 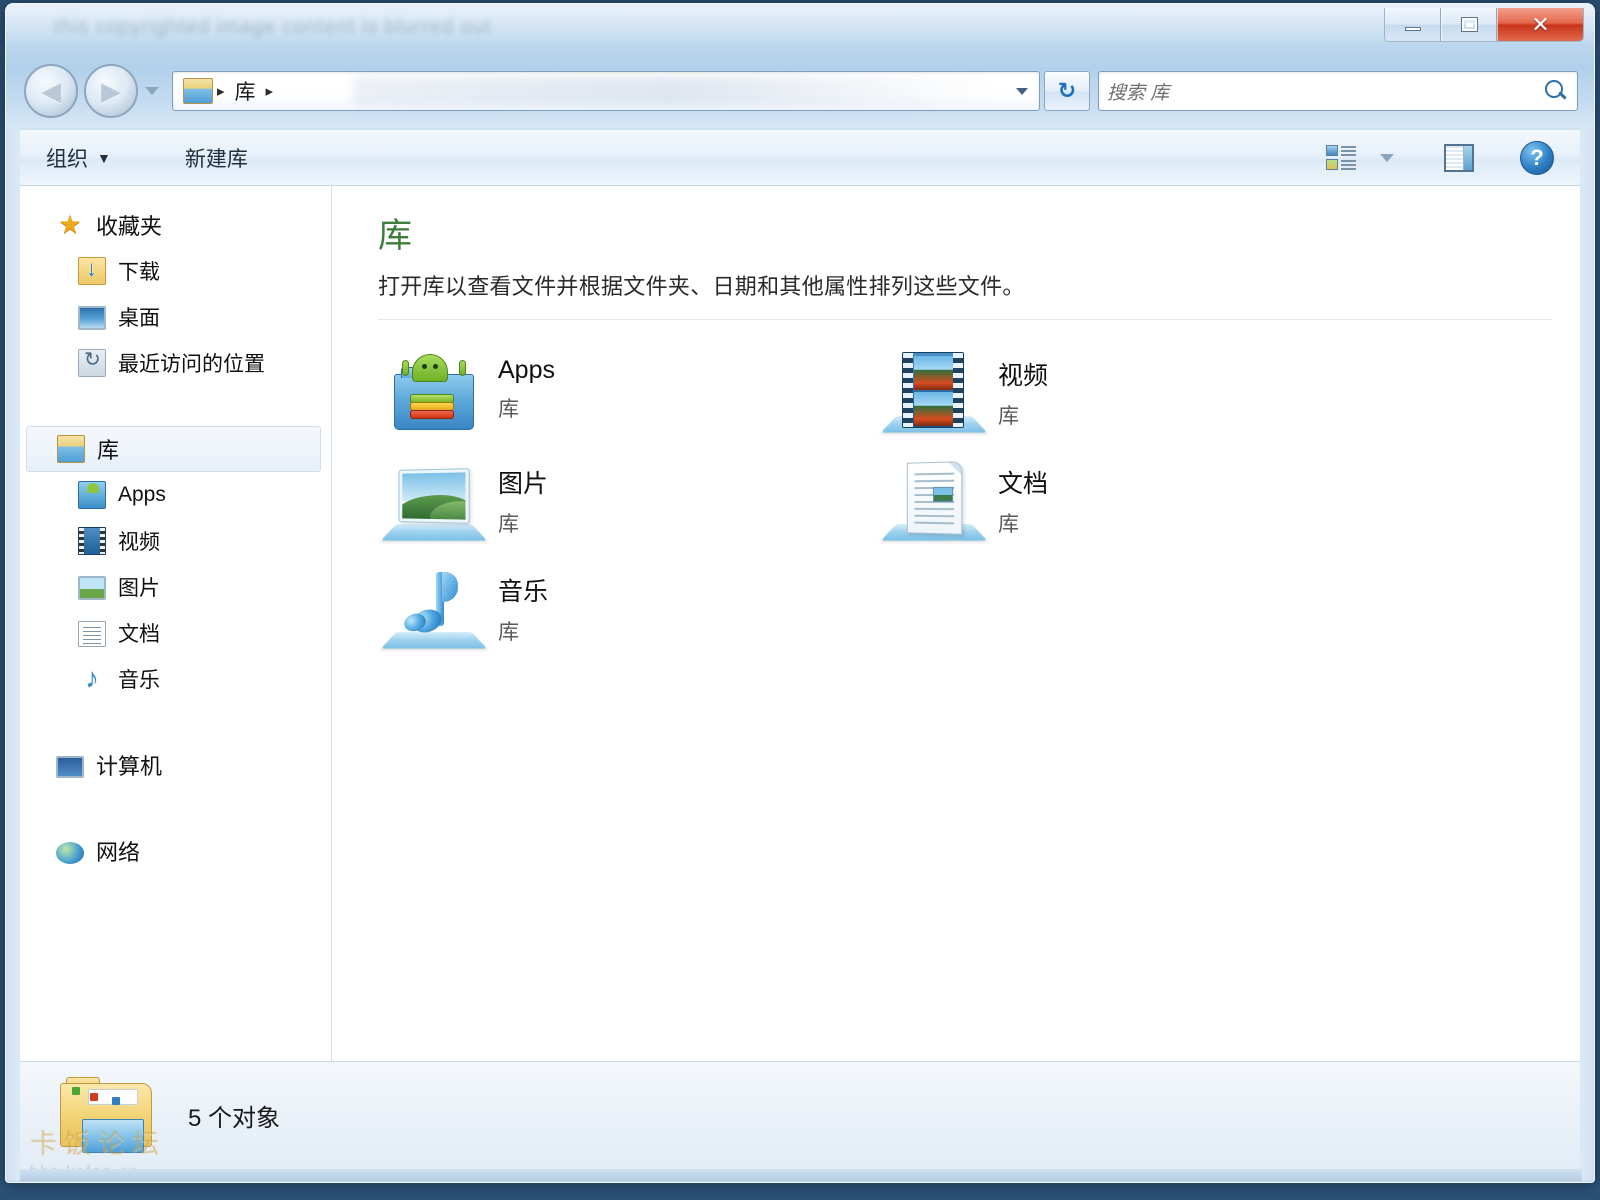 What do you see at coordinates (1325, 91) in the screenshot?
I see `search-input: 搜索 库` at bounding box center [1325, 91].